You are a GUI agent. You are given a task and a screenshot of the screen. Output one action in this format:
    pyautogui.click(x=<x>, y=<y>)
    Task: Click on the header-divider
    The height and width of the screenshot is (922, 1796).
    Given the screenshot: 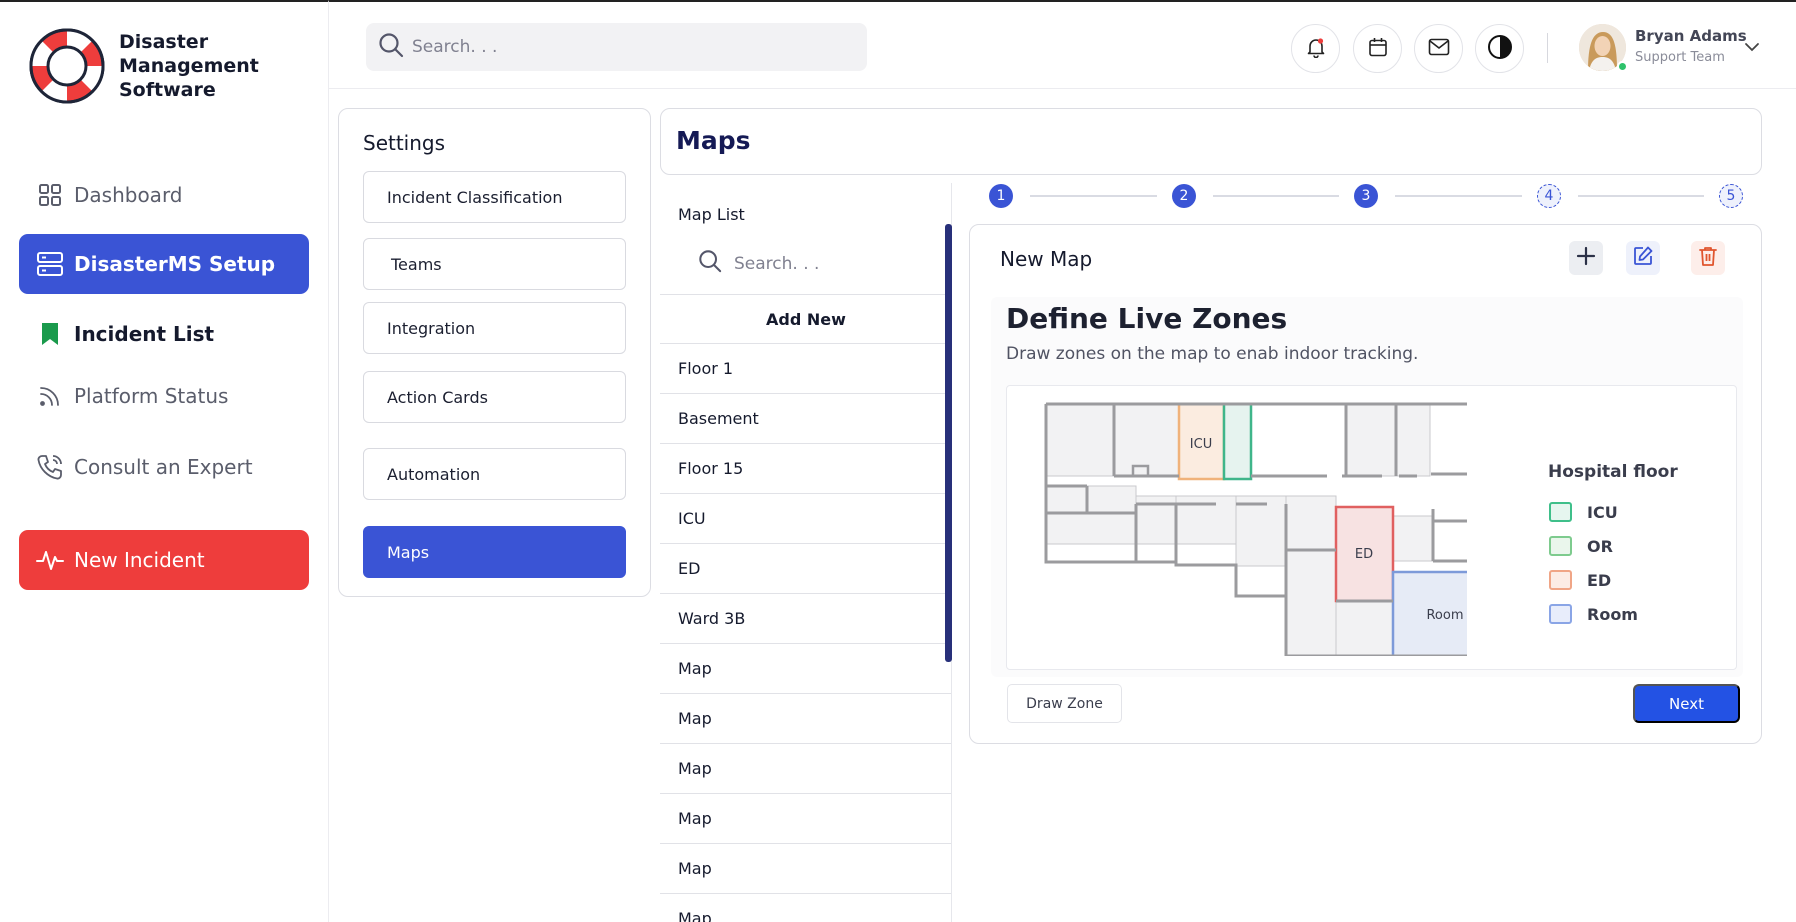 What is the action you would take?
    pyautogui.click(x=1547, y=48)
    